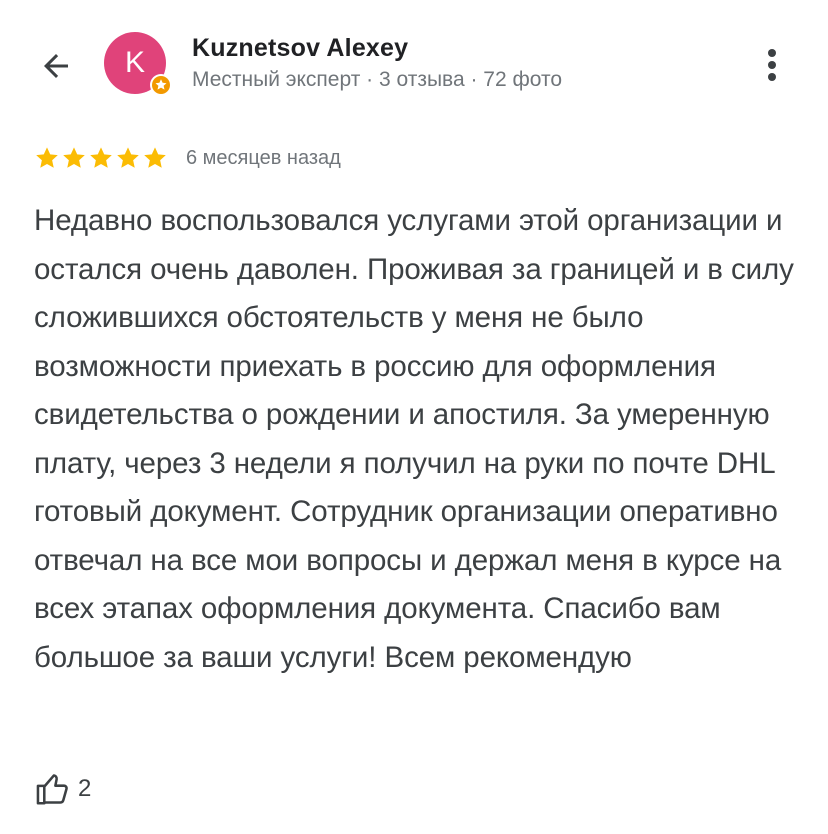 Image resolution: width=828 pixels, height=834 pixels. Describe the element at coordinates (377, 79) in the screenshot. I see `user-meta: Местный эксперт · 3 отзыва · 72 фото` at that location.